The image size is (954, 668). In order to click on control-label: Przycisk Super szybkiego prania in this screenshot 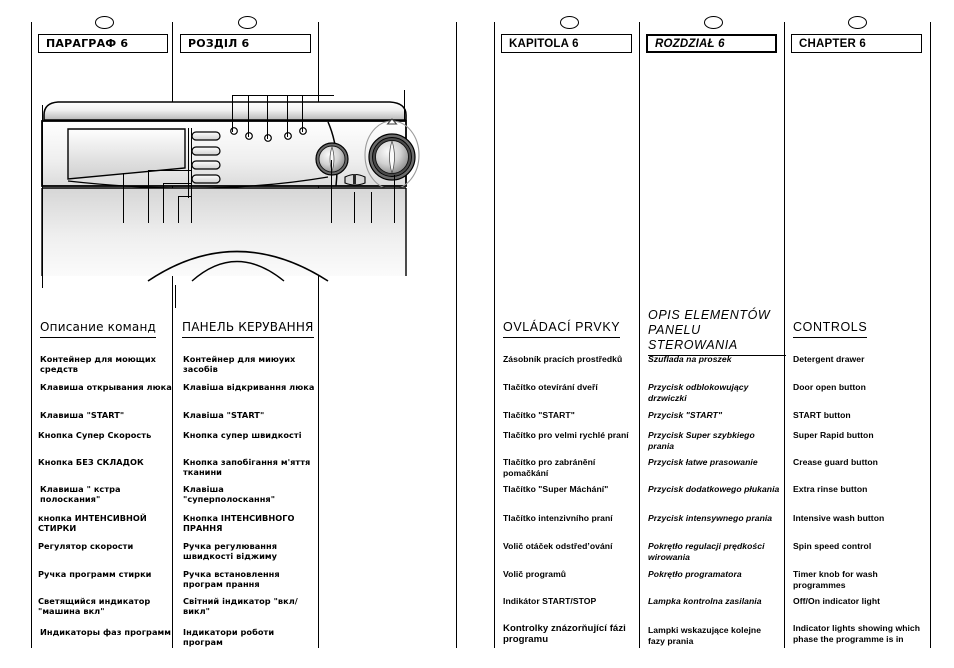, I will do `click(701, 440)`.